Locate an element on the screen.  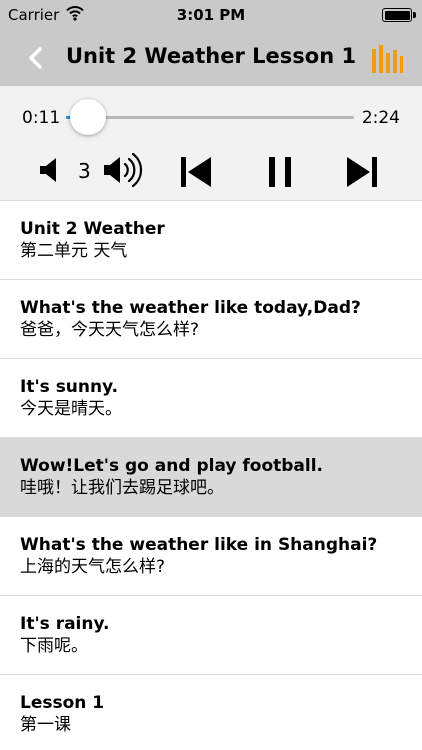
sentence-english: What's the weather like in Shanghai? is located at coordinates (199, 545).